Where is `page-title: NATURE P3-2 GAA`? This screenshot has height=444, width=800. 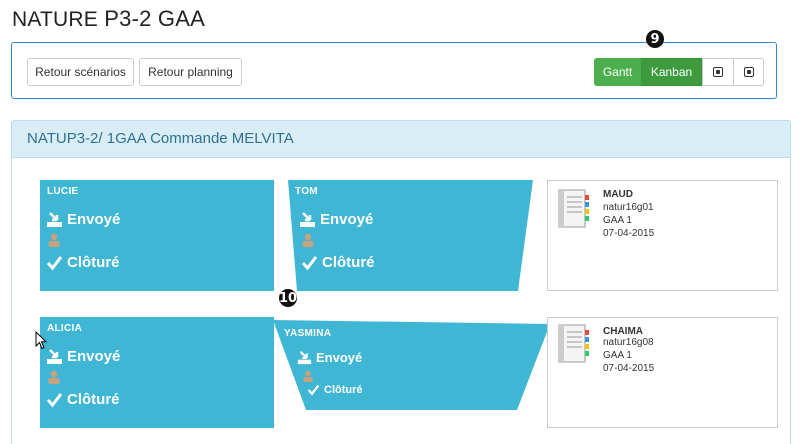
page-title: NATURE P3-2 GAA is located at coordinates (108, 18).